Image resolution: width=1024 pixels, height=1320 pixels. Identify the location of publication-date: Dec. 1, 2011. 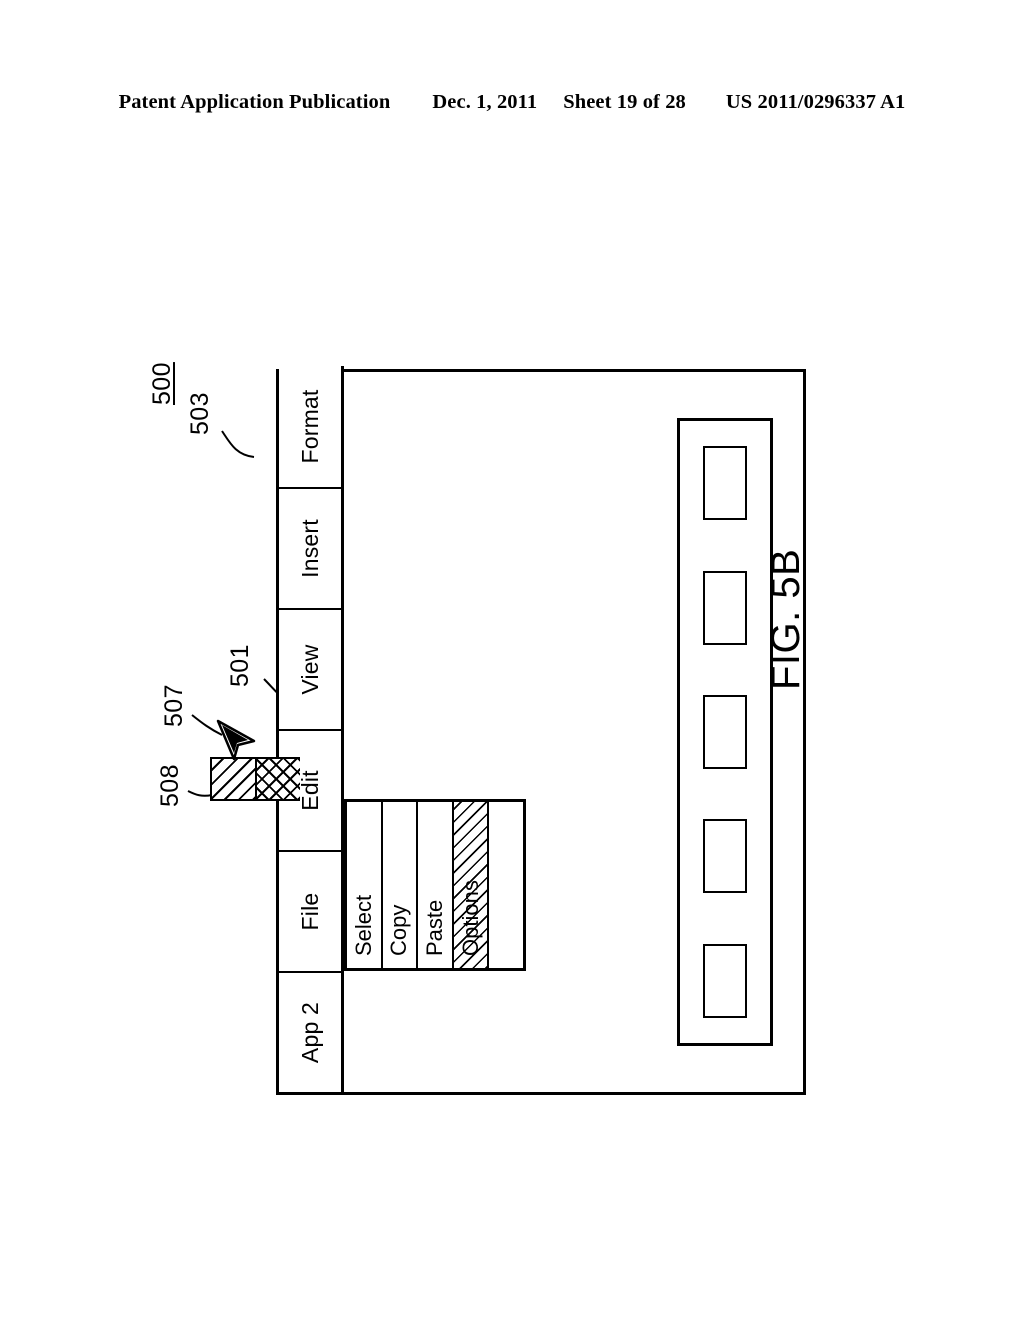
(485, 101).